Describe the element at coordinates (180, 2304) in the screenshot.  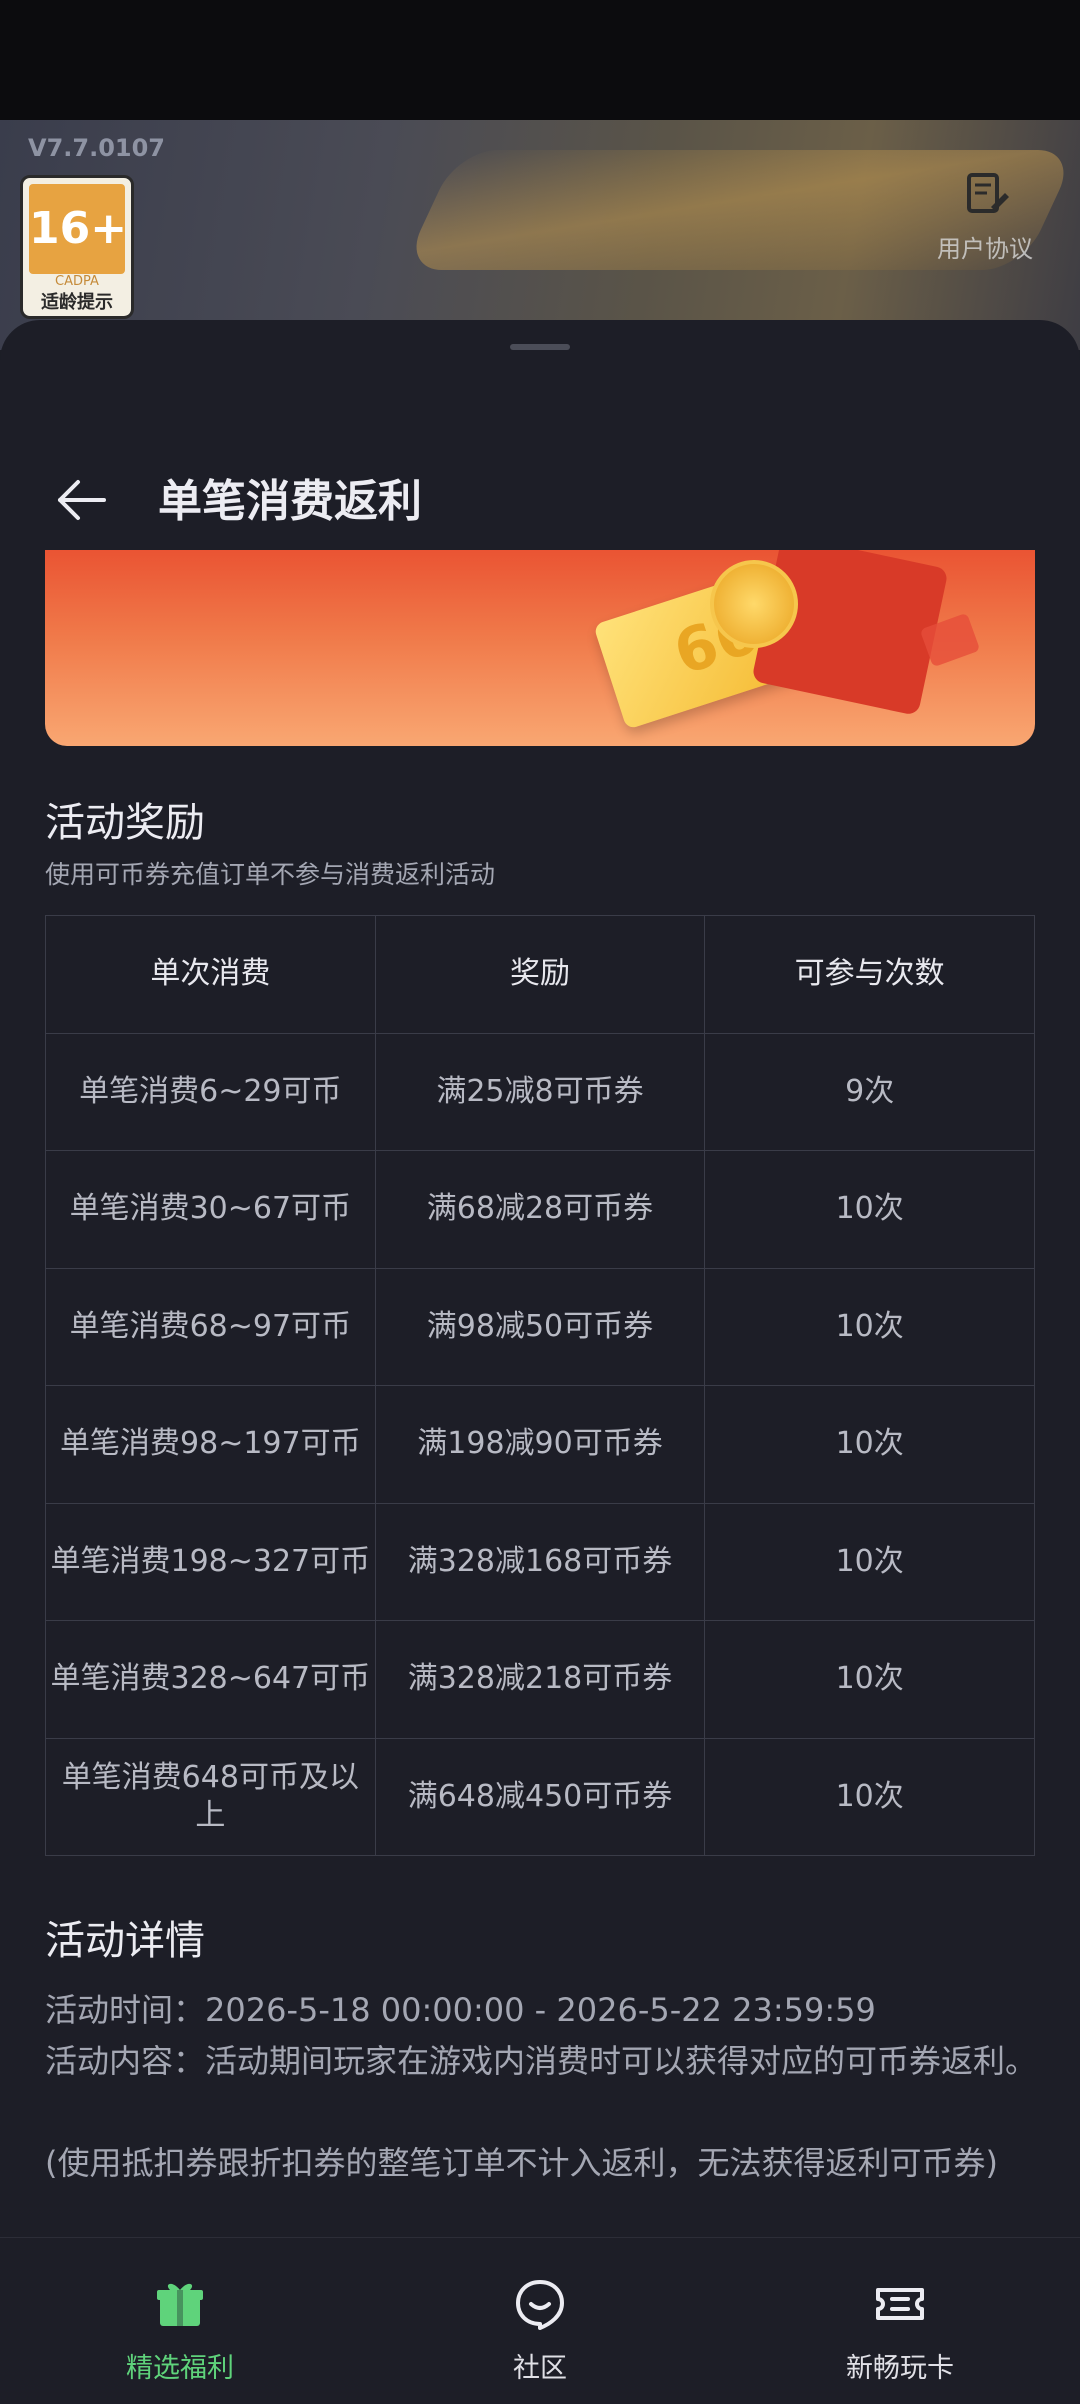
I see `gift-icon` at that location.